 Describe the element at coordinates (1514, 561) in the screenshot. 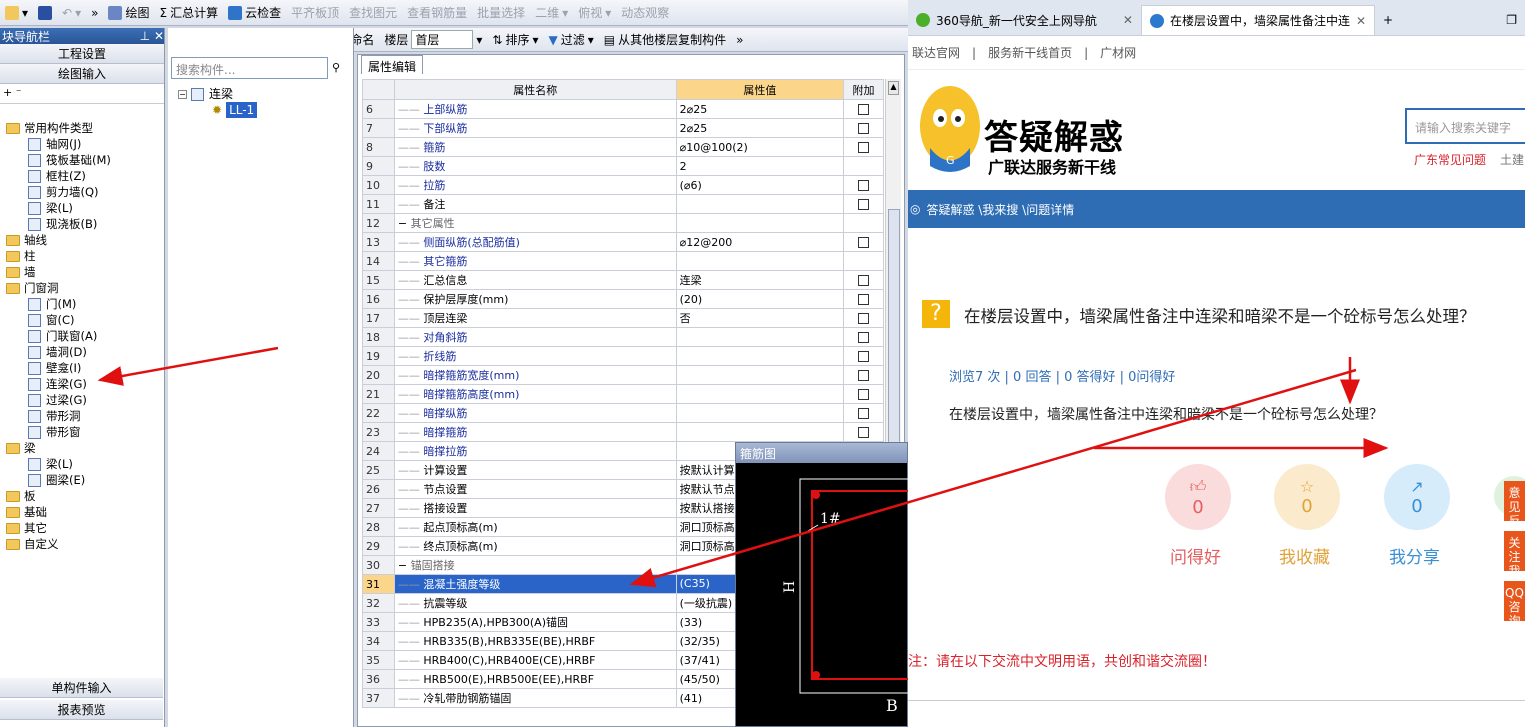

I see `side-follow: 关注我们` at that location.